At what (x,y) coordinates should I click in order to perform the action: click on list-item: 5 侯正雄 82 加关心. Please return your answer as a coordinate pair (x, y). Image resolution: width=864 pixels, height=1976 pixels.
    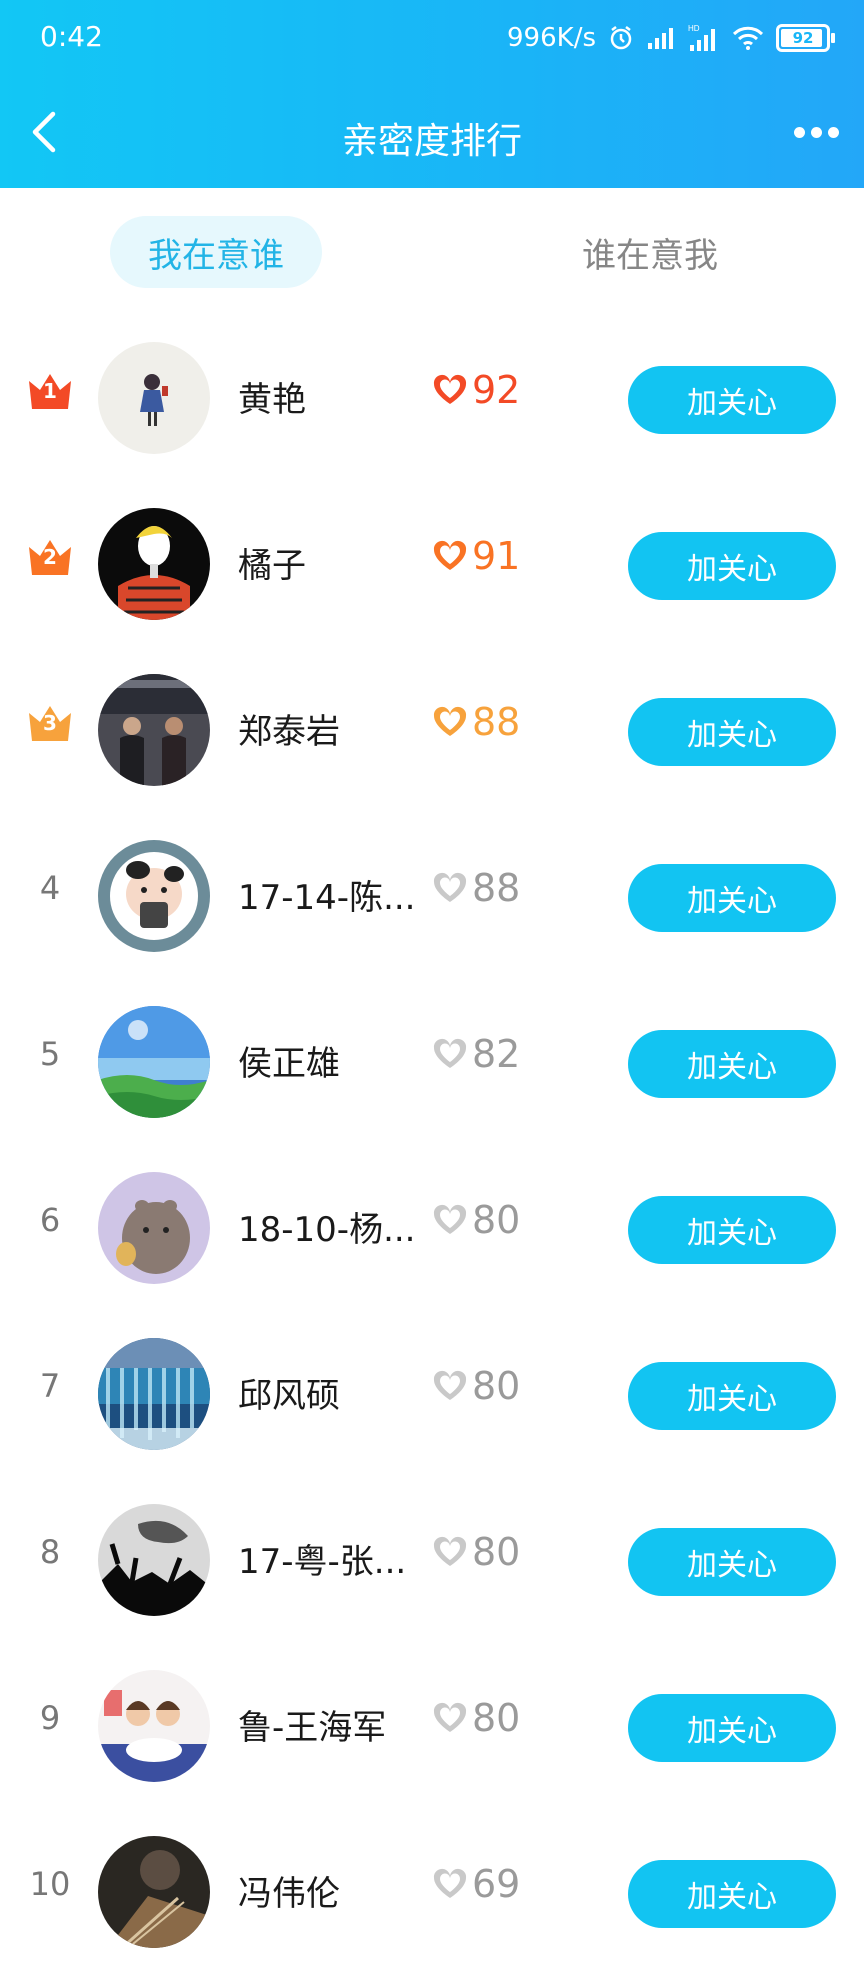
    Looking at the image, I should click on (432, 1063).